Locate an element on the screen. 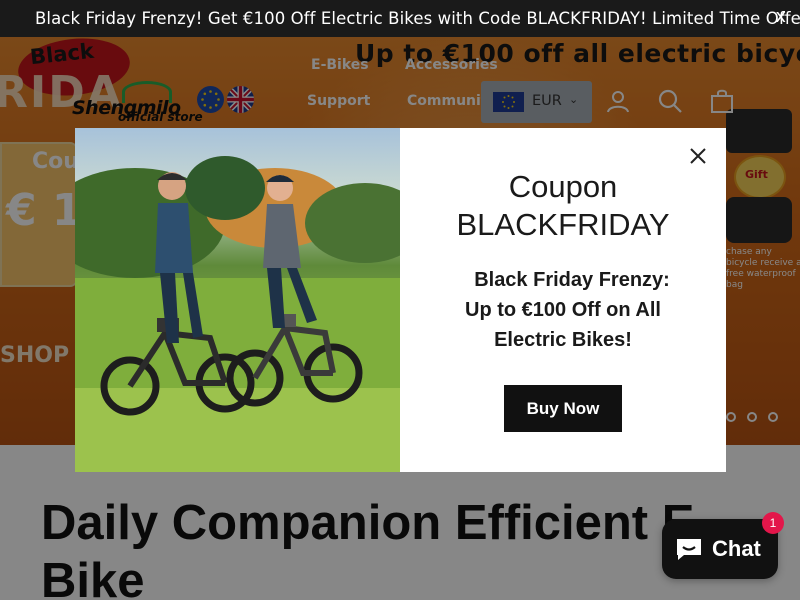 This screenshot has height=600, width=800. chat-button: Chat is located at coordinates (720, 549).